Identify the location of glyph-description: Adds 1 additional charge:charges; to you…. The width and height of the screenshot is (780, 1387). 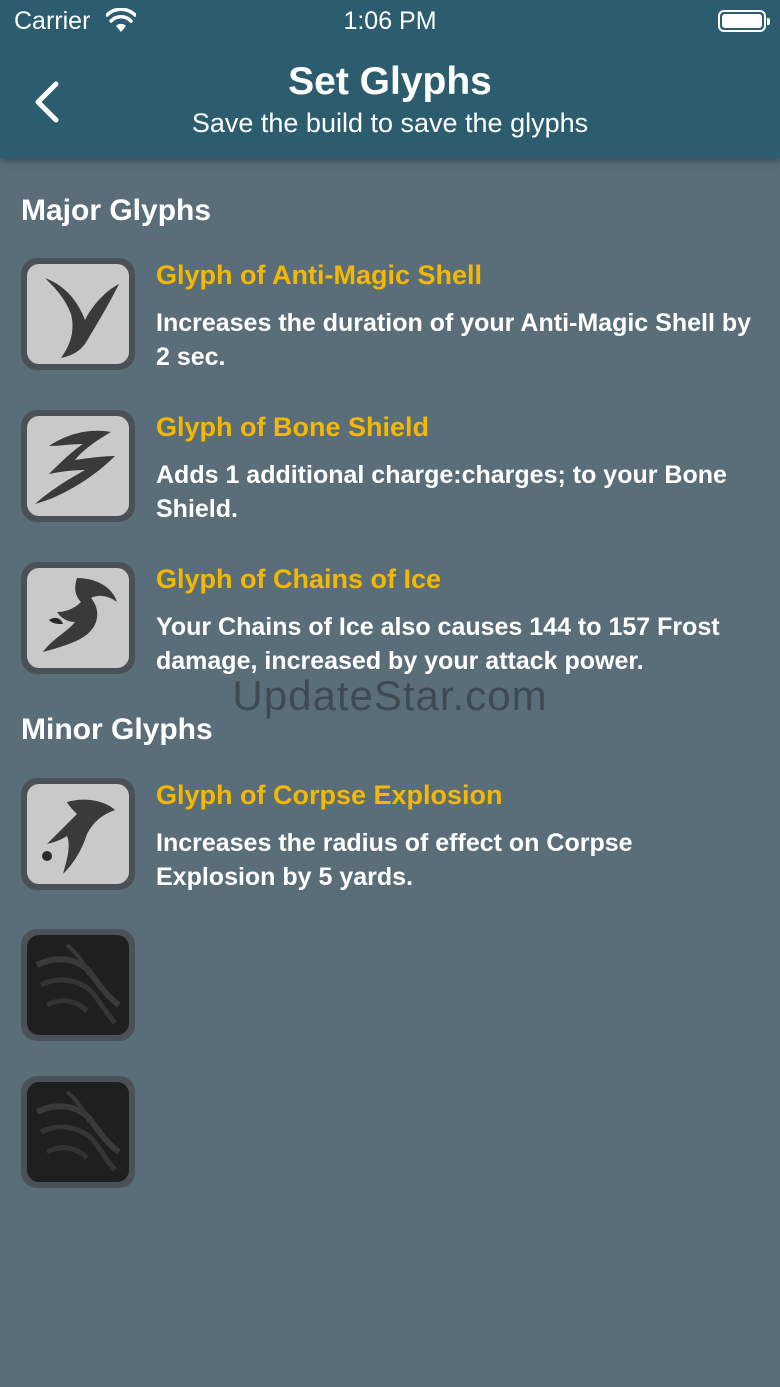
(441, 492).